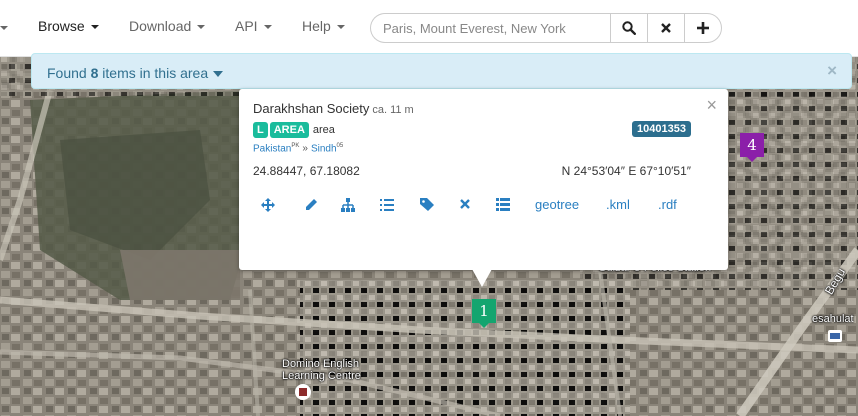 This screenshot has height=416, width=858. I want to click on bank-icon, so click(835, 336).